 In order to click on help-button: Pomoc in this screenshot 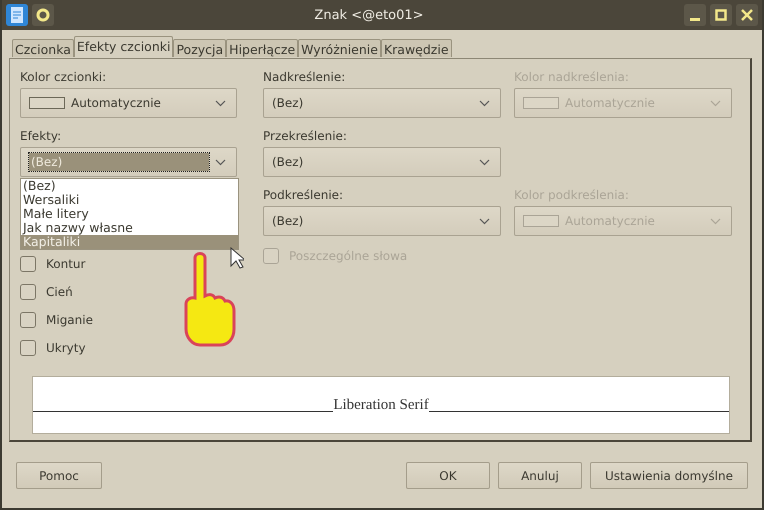, I will do `click(59, 475)`.